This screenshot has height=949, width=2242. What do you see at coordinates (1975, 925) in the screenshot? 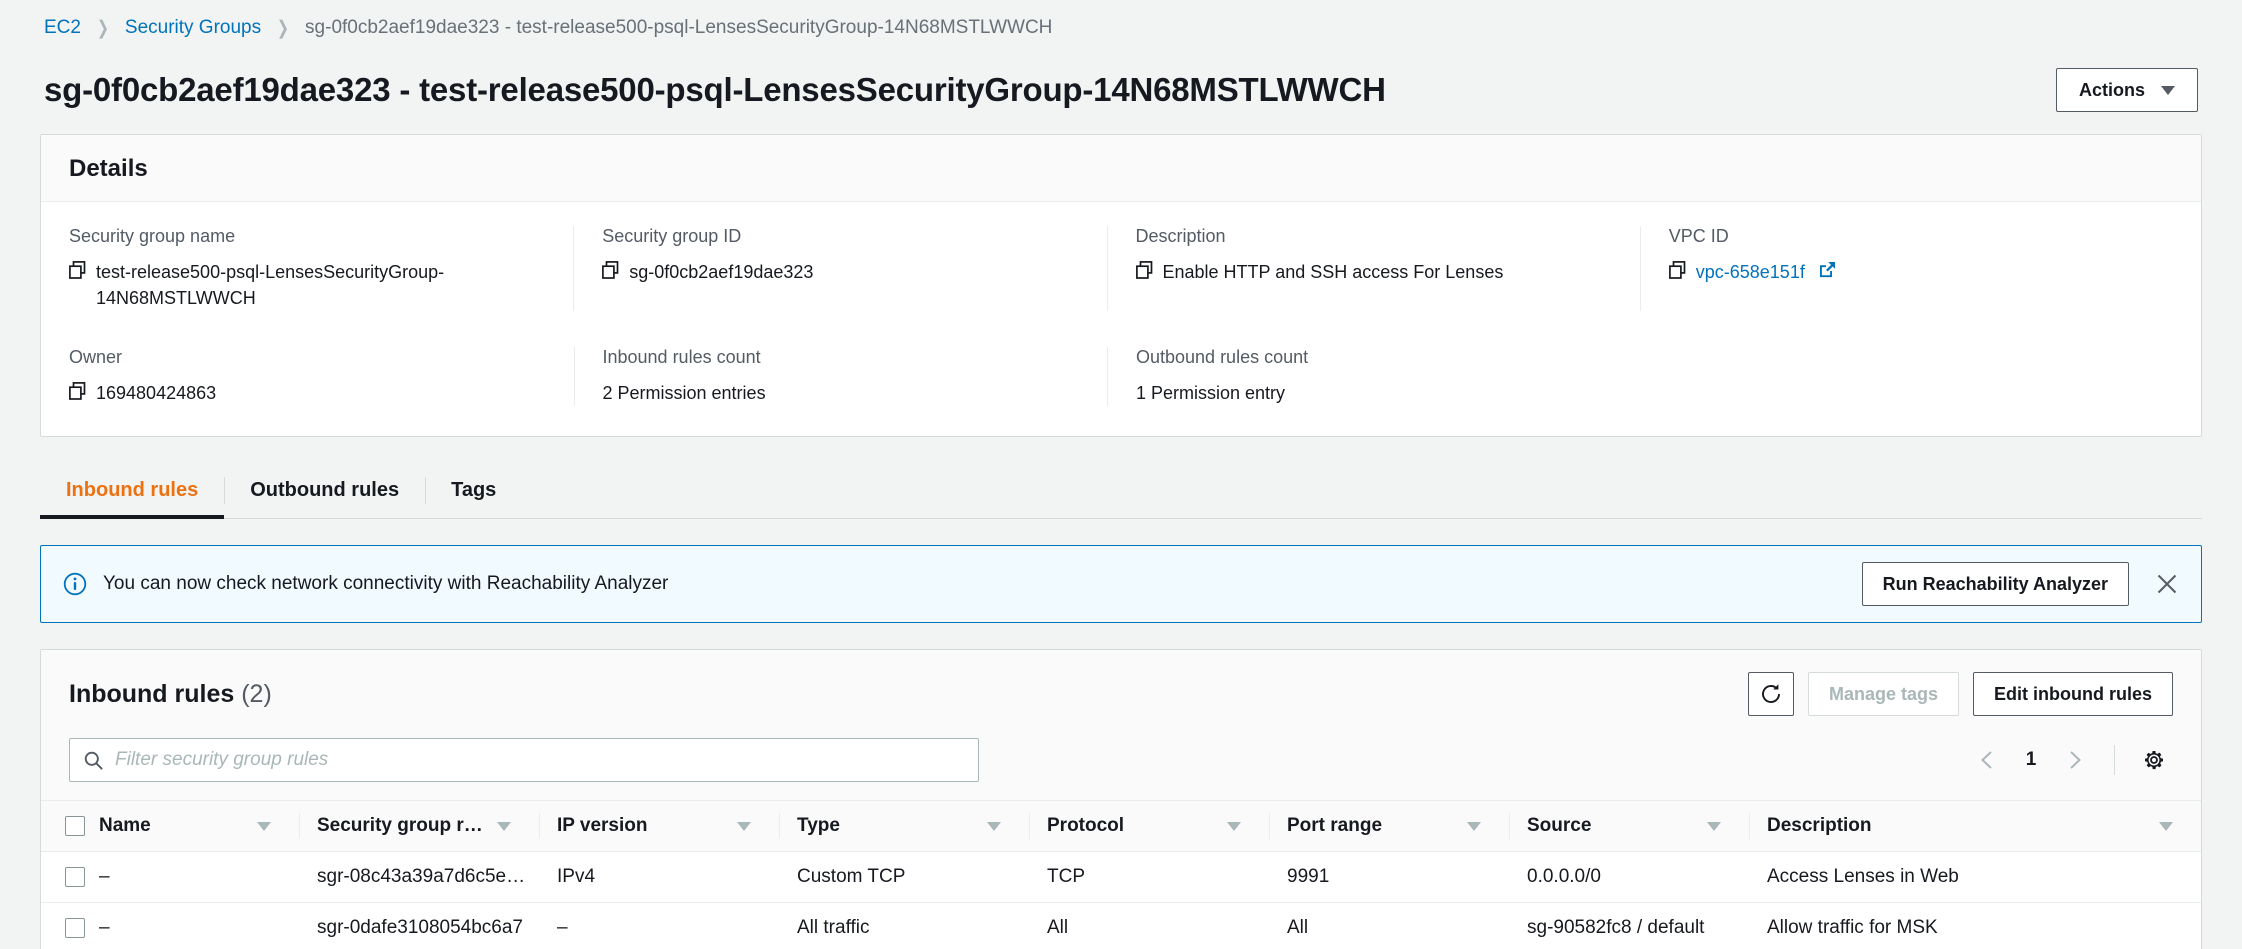
I see `cell-description: Allow traffic for MSK` at bounding box center [1975, 925].